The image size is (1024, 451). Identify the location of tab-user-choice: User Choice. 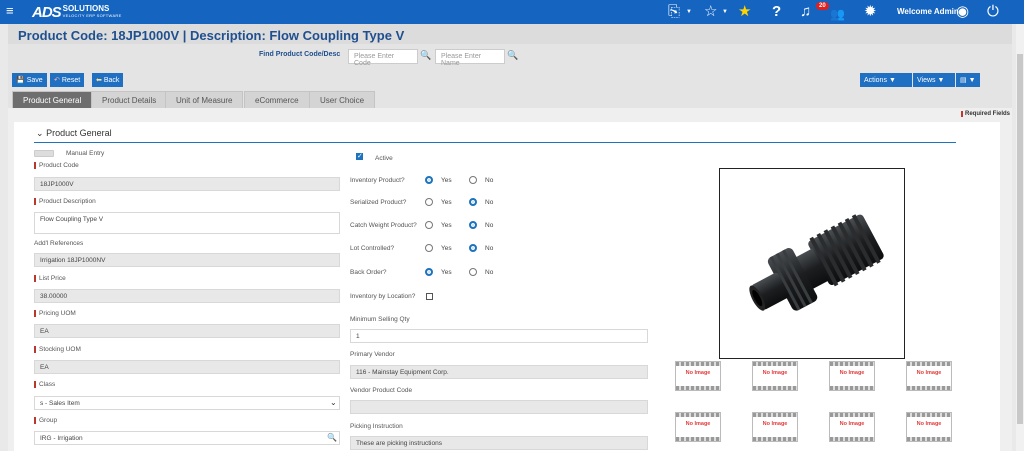
(342, 99).